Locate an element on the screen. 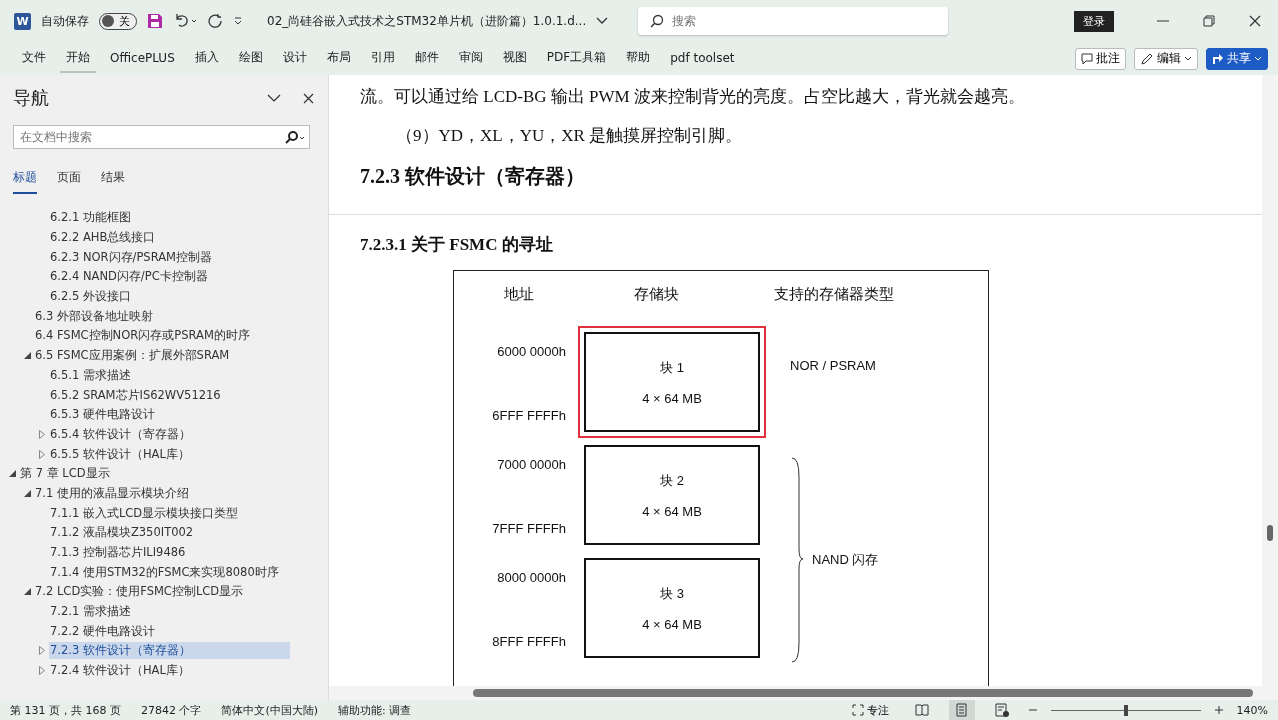 This screenshot has height=720, width=1278. ribbon-tab: PDF工具箱 is located at coordinates (576, 58).